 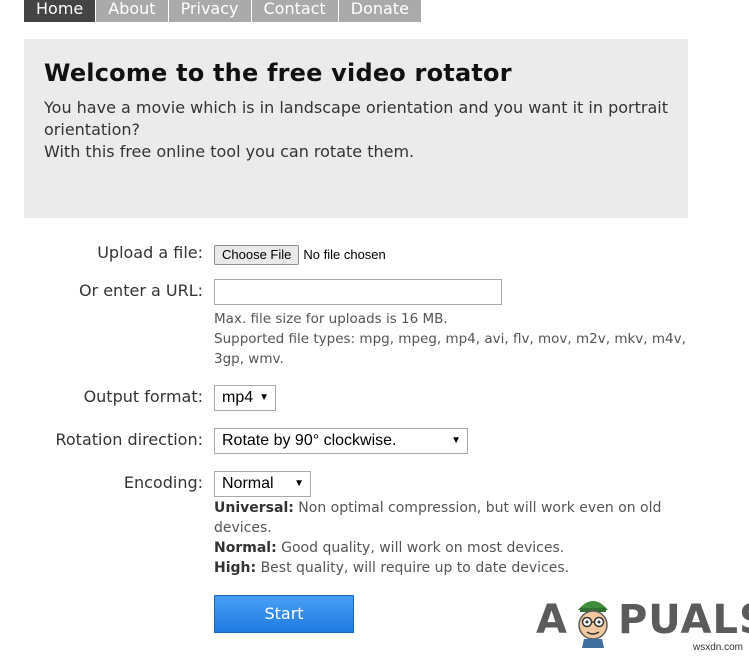 I want to click on output-format-label: Output format:, so click(x=143, y=396).